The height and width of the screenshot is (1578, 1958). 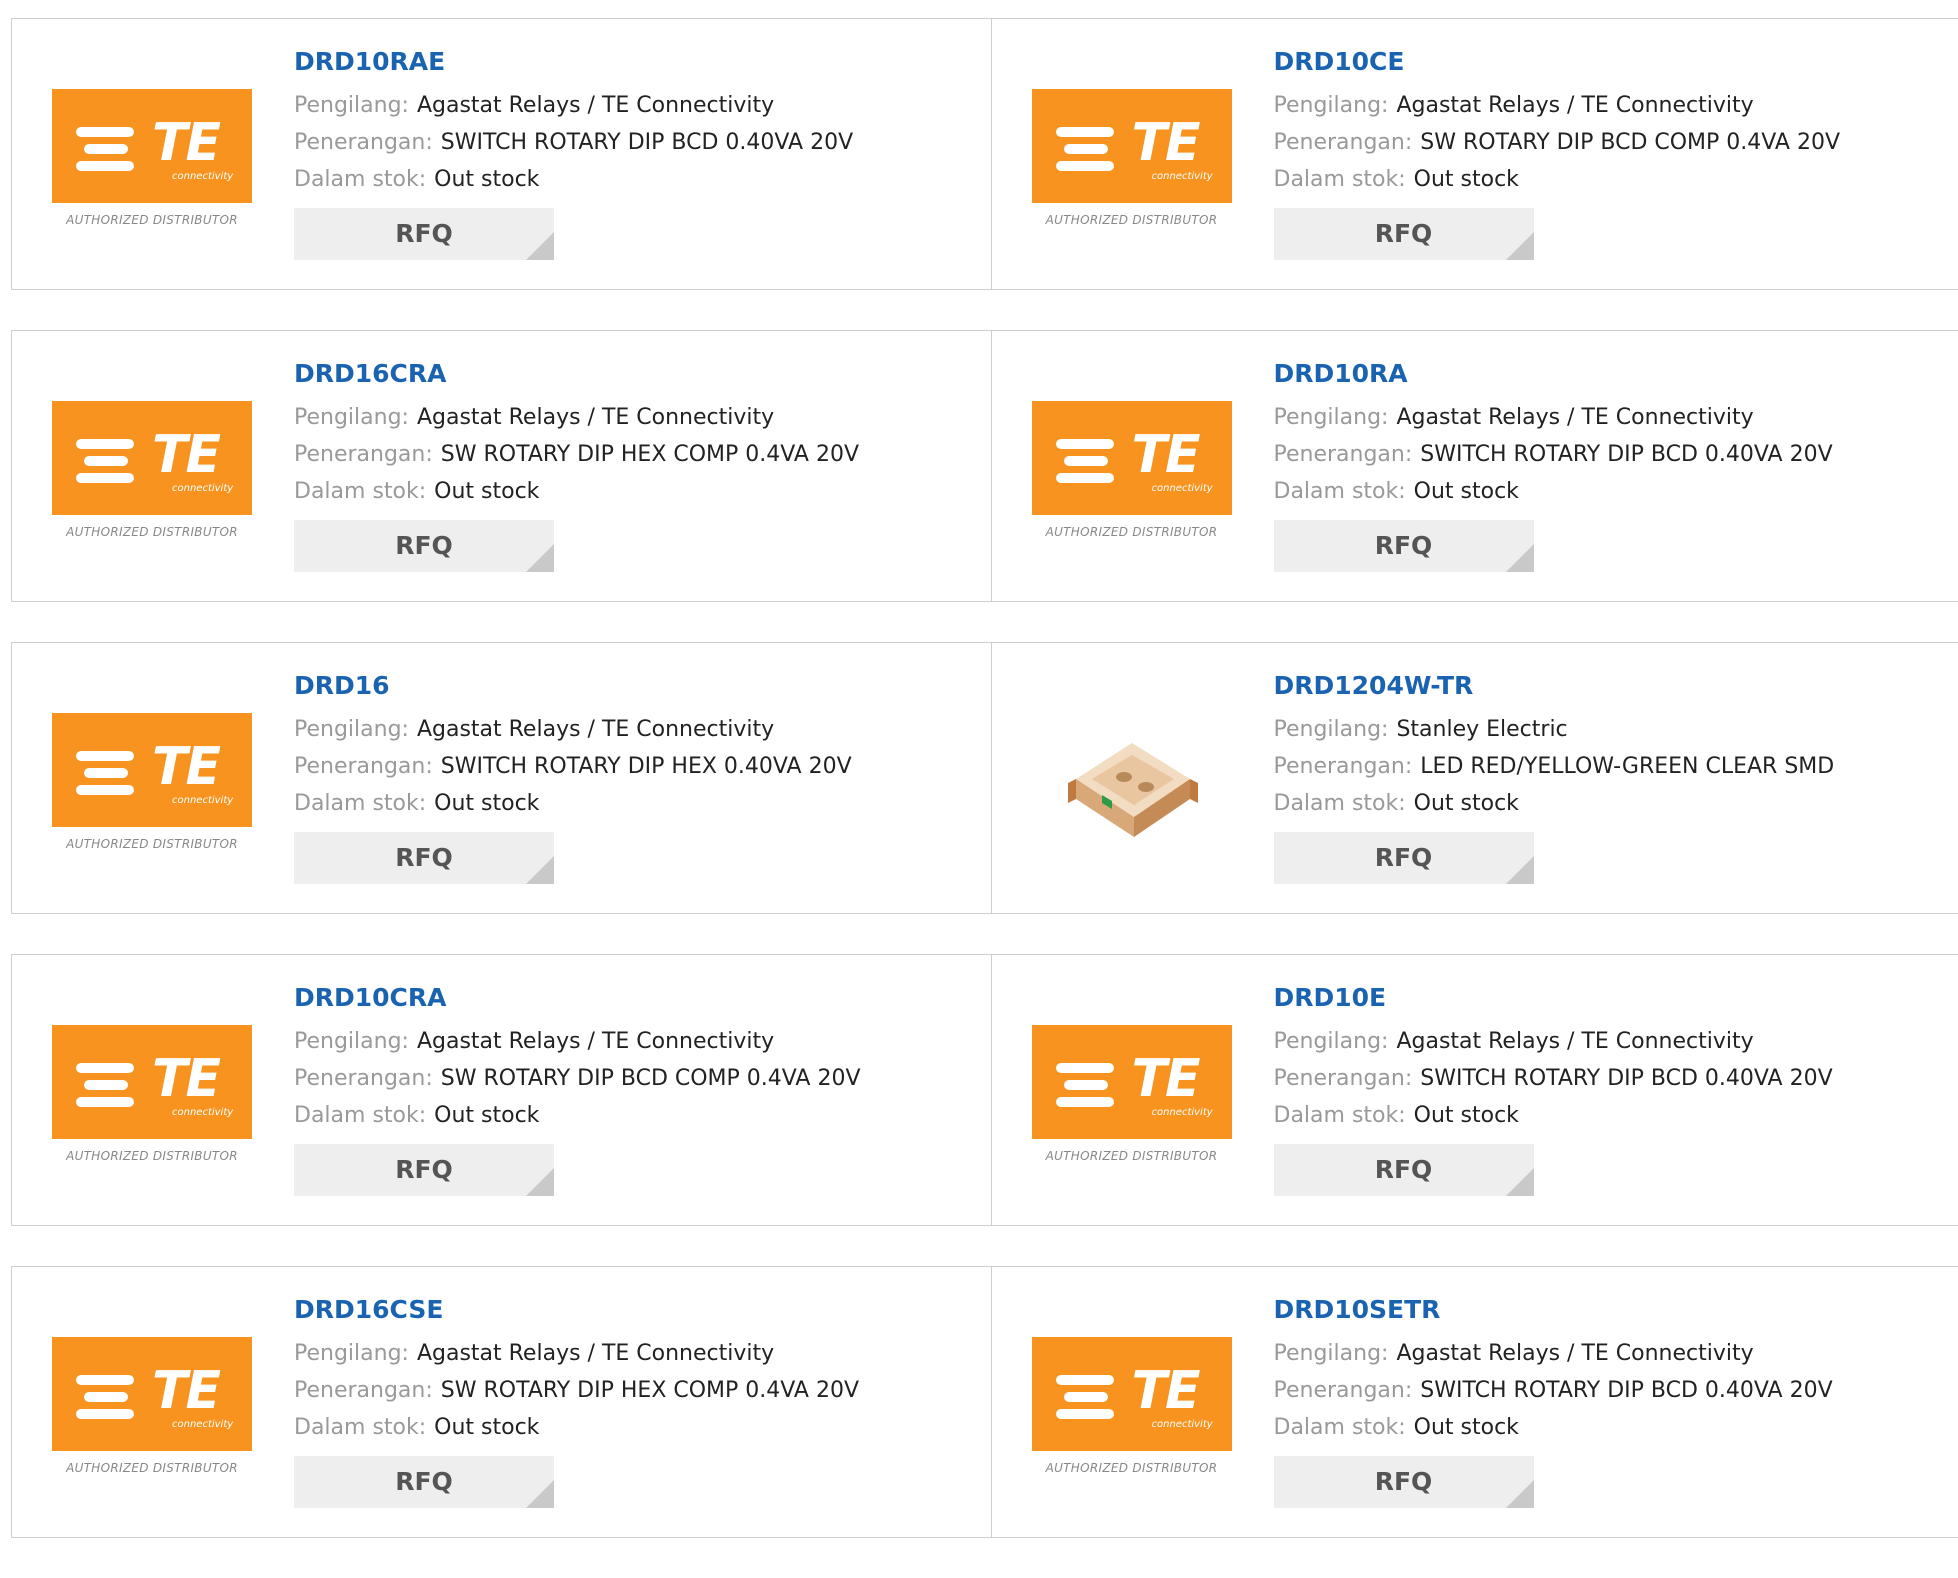 What do you see at coordinates (573, 686) in the screenshot?
I see `part-number-link: DRD16` at bounding box center [573, 686].